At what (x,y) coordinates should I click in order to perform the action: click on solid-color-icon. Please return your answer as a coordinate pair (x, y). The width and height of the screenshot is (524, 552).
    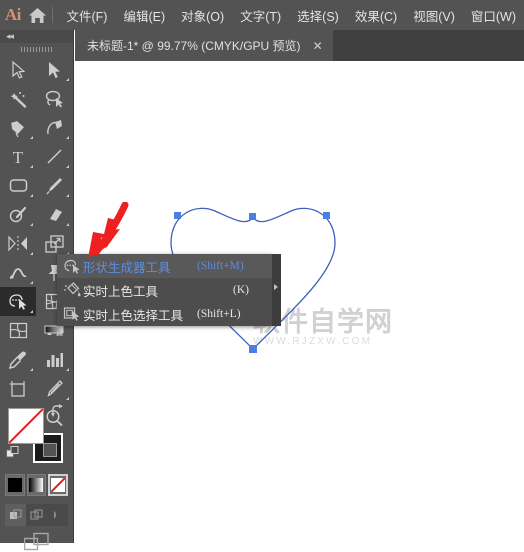
    Looking at the image, I should click on (15, 485).